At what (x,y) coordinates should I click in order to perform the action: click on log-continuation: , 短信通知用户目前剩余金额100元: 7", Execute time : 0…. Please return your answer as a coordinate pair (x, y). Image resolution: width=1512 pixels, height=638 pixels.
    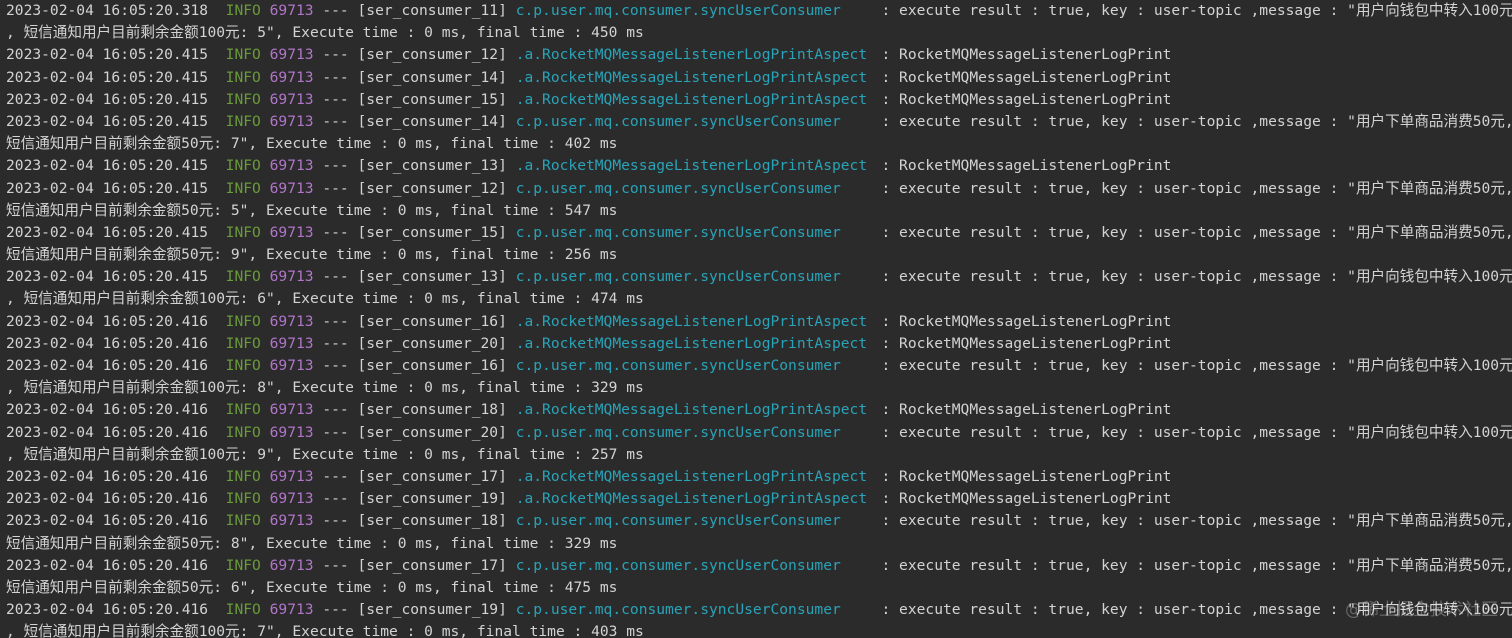
    Looking at the image, I should click on (756, 629).